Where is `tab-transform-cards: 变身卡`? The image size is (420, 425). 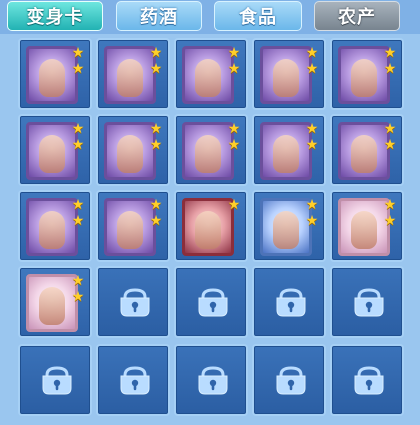 tab-transform-cards: 变身卡 is located at coordinates (55, 16).